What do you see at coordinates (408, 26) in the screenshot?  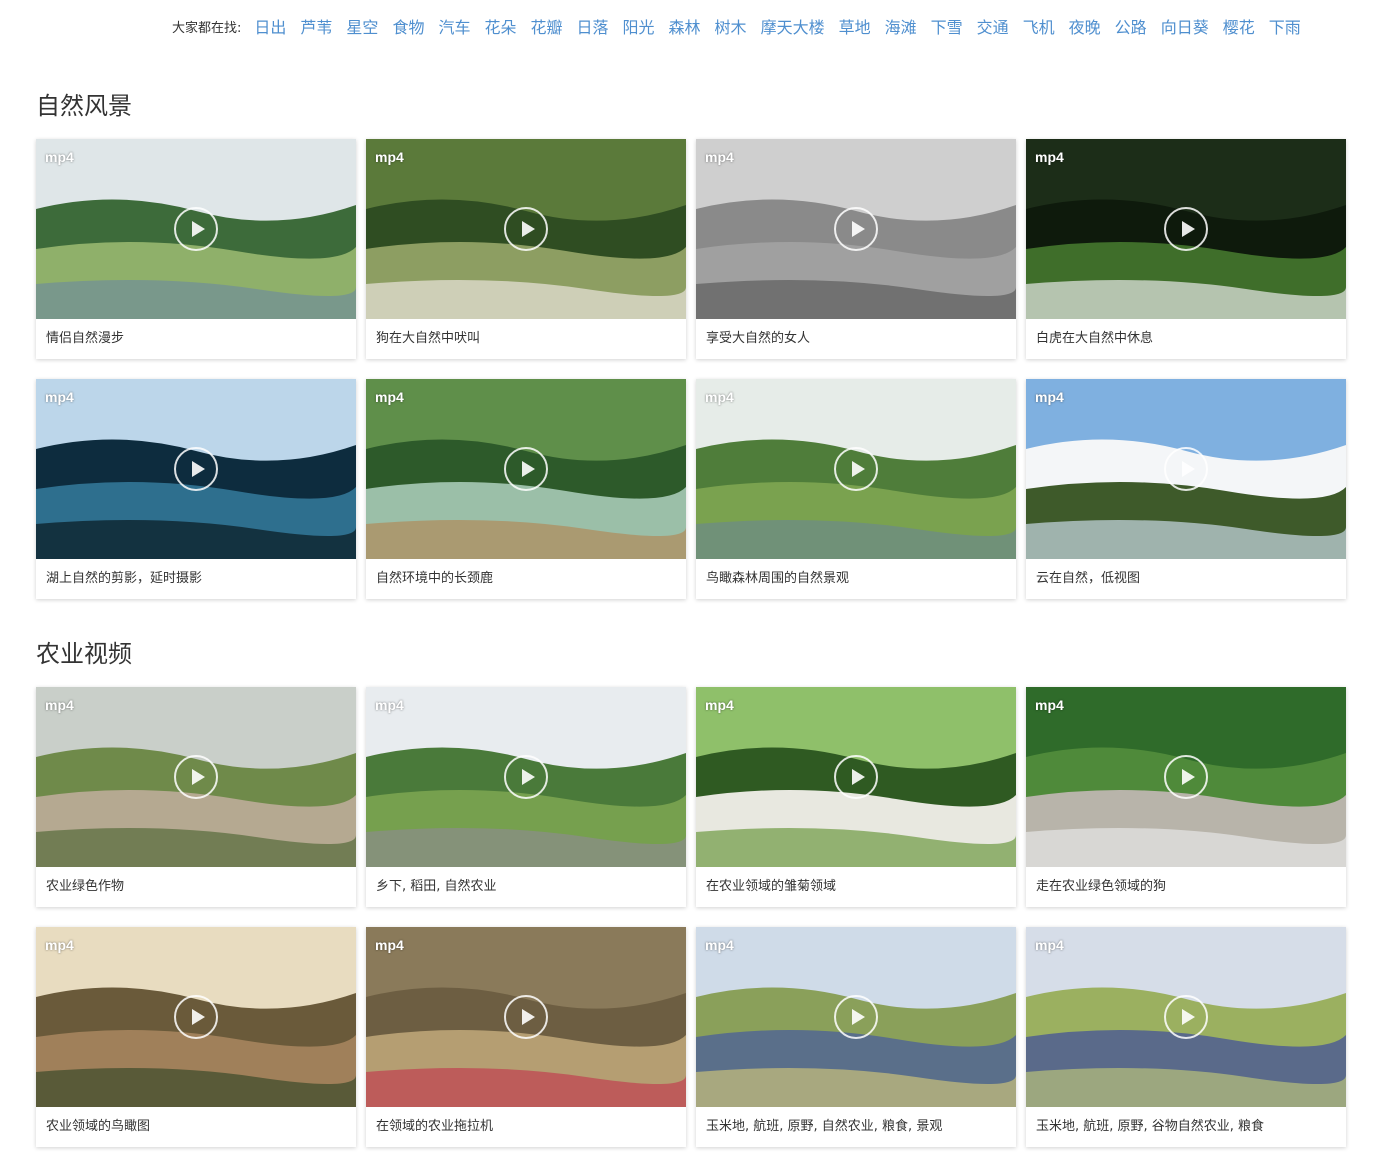 I see `hot-search-tag: 食物` at bounding box center [408, 26].